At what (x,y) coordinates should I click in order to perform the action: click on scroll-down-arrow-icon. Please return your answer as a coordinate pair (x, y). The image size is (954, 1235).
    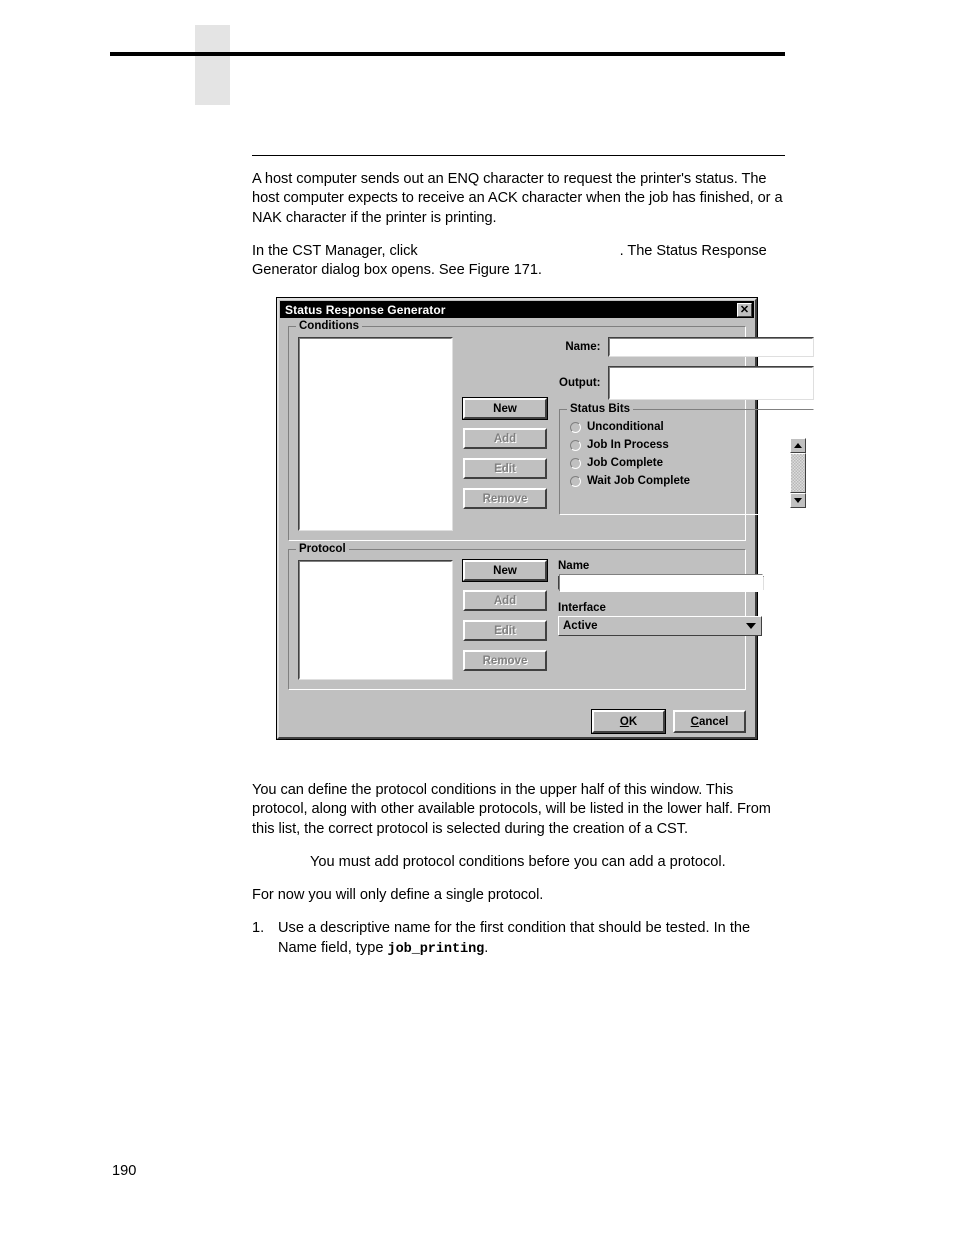
    Looking at the image, I should click on (797, 500).